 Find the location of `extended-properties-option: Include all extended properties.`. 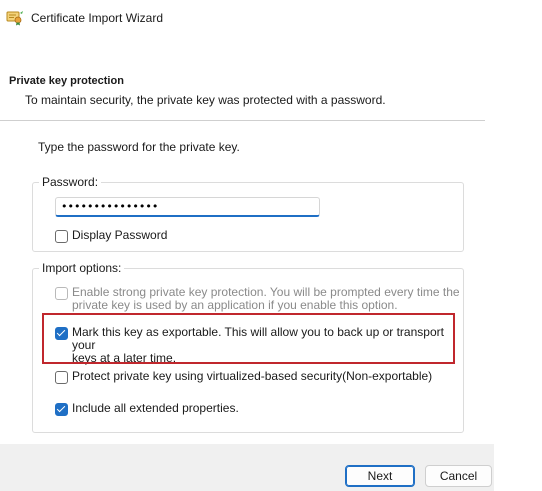

extended-properties-option: Include all extended properties. is located at coordinates (147, 409).